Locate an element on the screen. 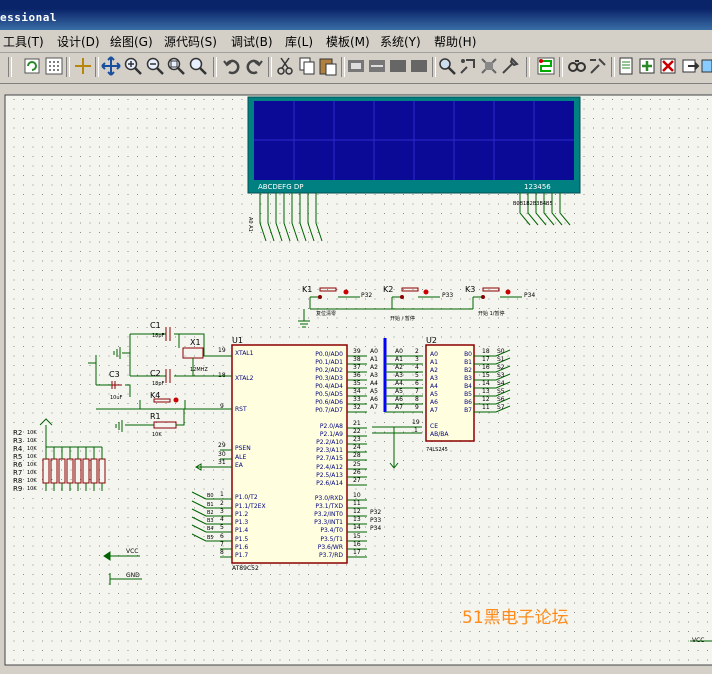 The height and width of the screenshot is (674, 712). svg-text: 17 is located at coordinates (357, 552).